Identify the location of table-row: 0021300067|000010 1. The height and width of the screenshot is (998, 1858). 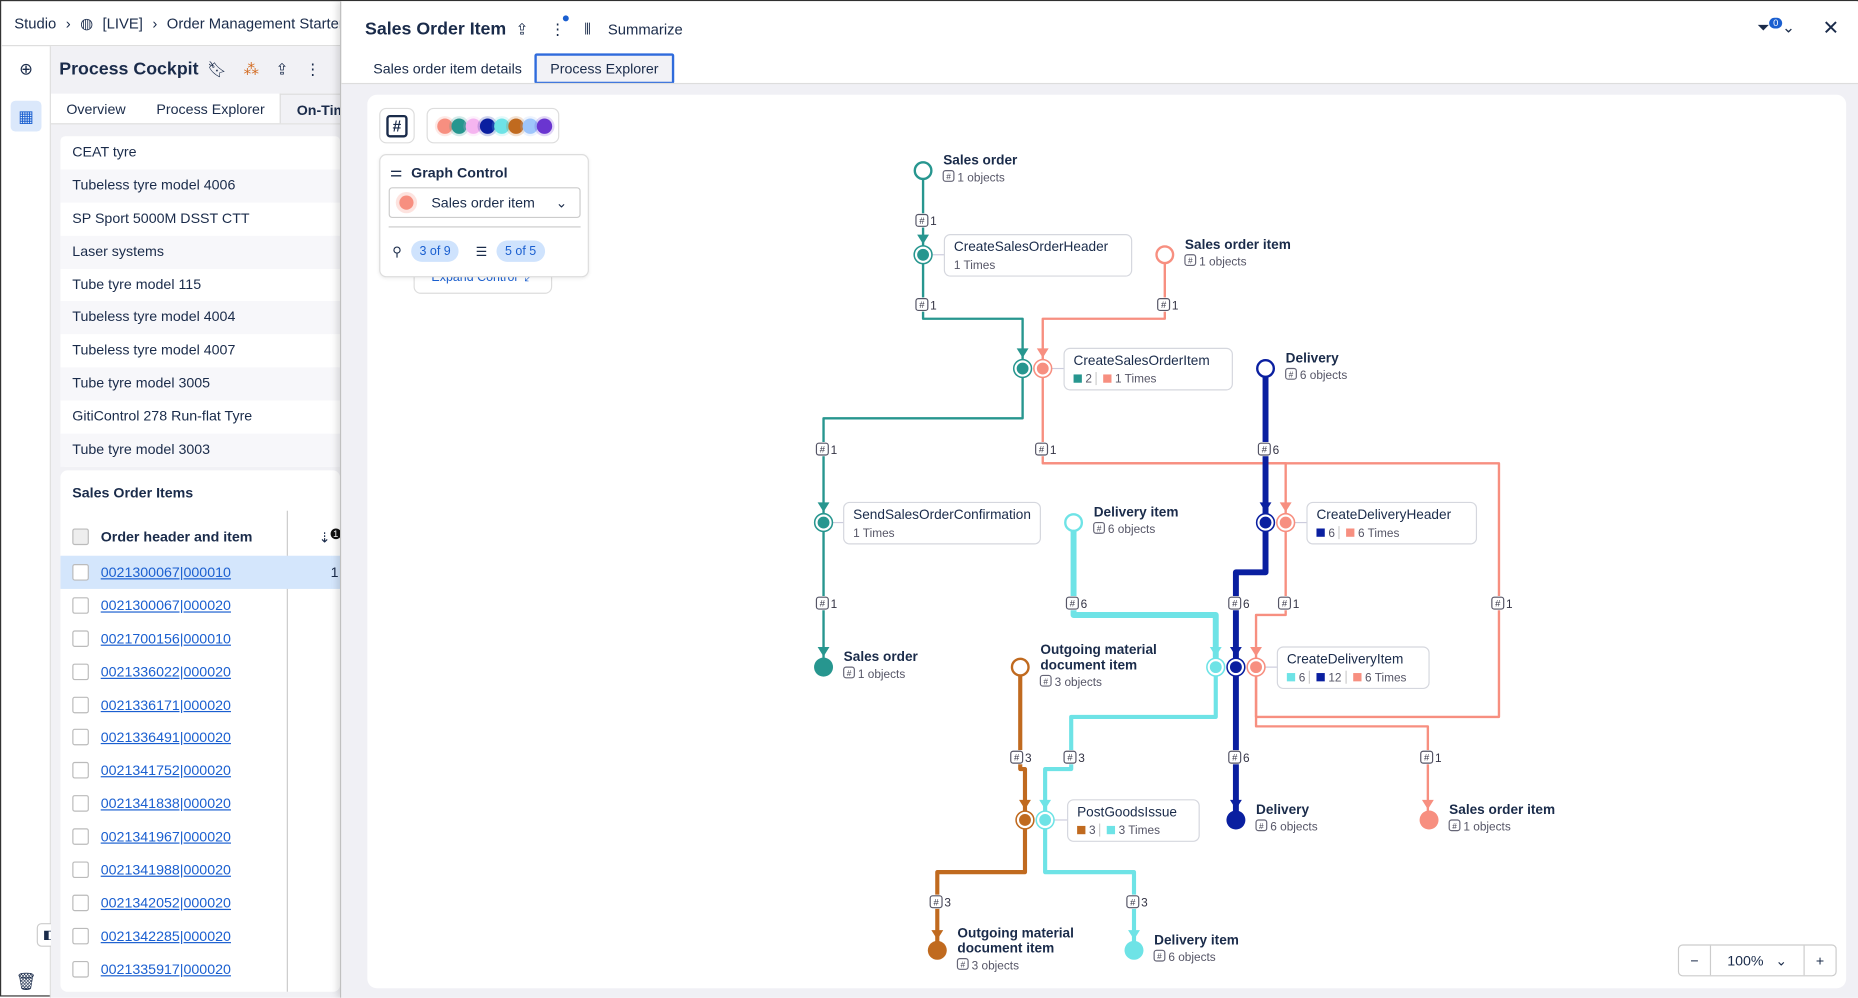
(200, 572).